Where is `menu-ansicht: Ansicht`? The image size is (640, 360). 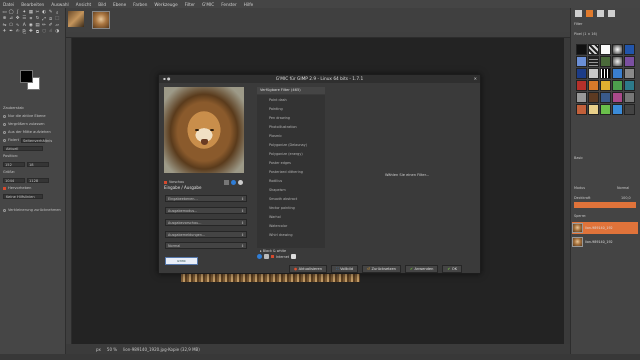 menu-ansicht: Ansicht is located at coordinates (83, 4).